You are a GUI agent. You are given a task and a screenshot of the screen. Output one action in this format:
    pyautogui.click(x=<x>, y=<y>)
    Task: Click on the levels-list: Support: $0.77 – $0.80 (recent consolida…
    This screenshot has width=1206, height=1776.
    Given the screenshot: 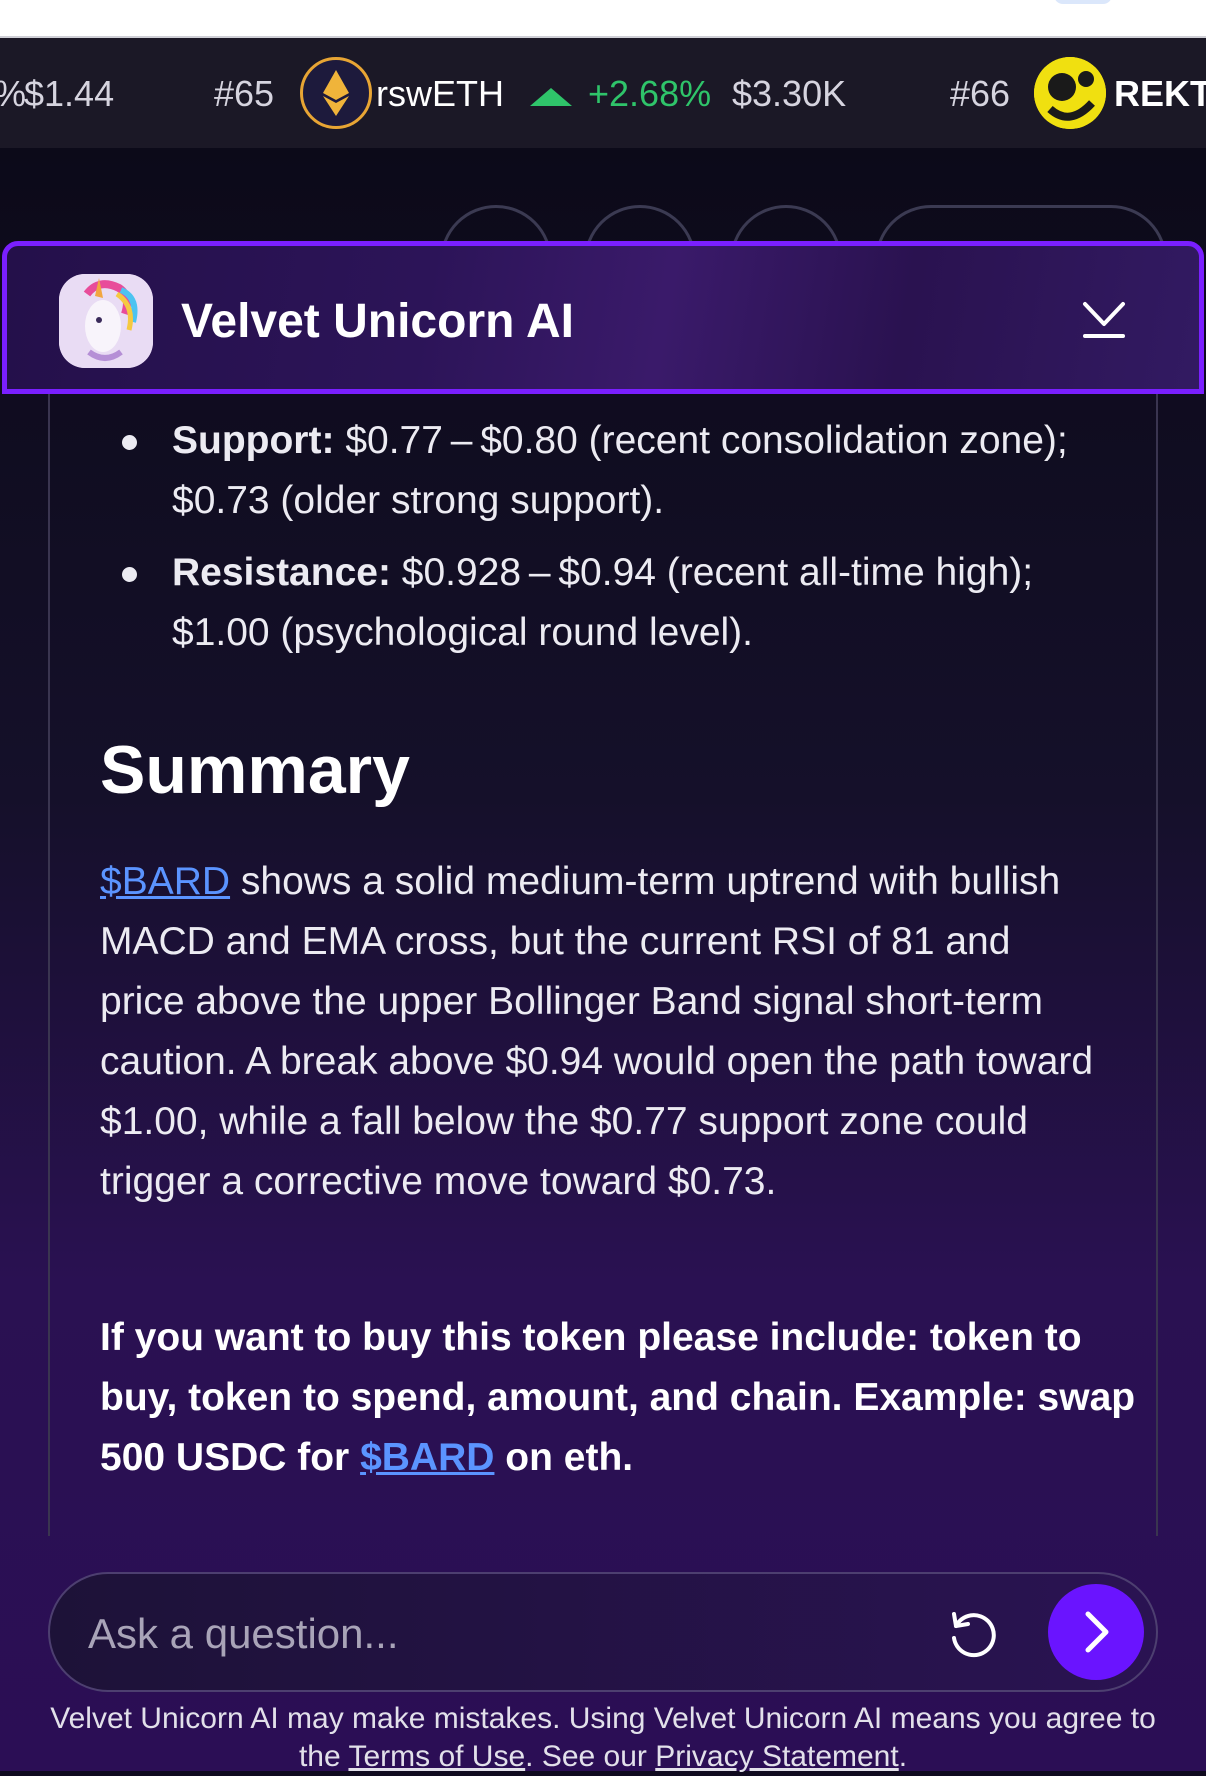 What is the action you would take?
    pyautogui.click(x=602, y=543)
    